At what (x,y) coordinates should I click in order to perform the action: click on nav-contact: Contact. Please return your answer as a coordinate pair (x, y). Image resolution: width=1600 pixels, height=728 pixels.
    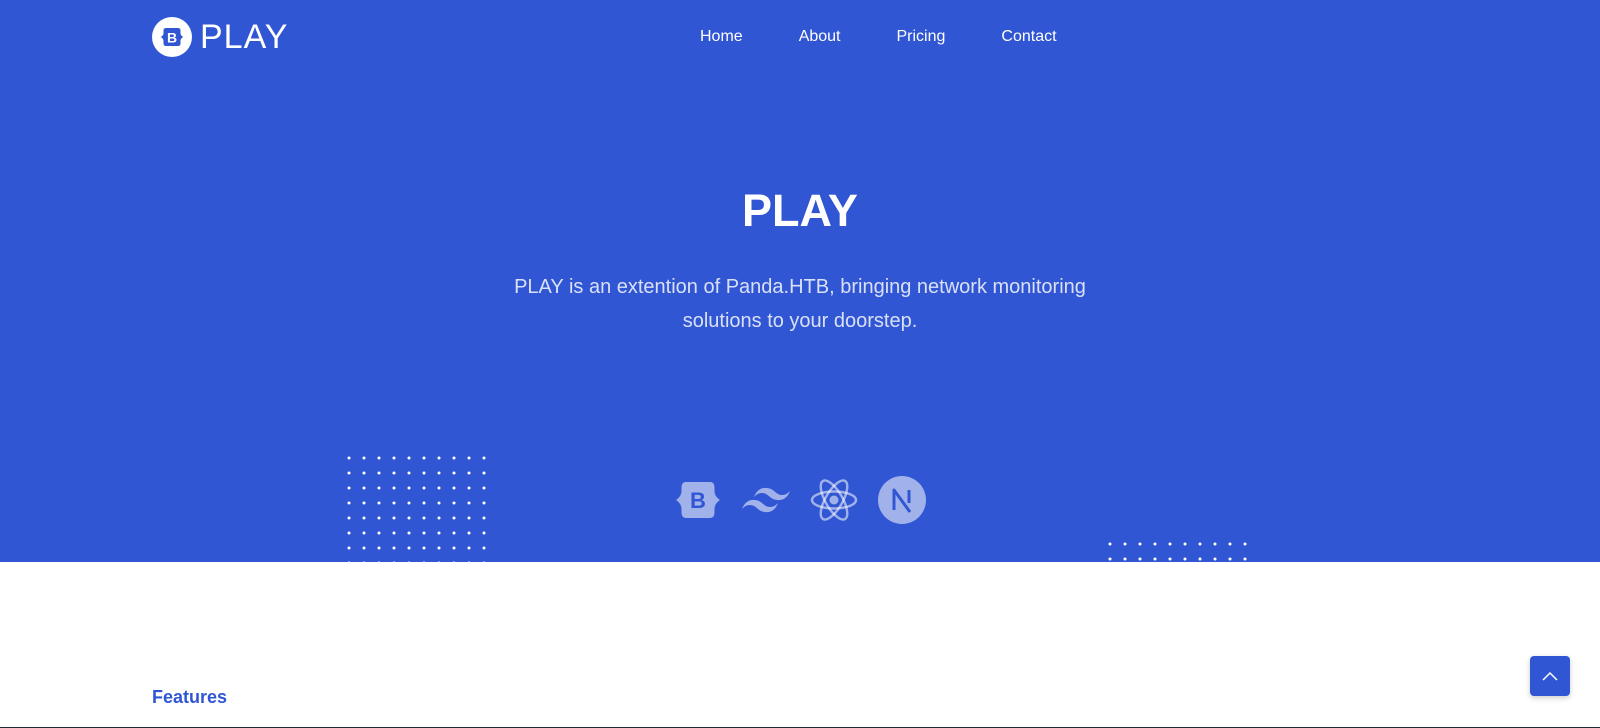
    Looking at the image, I should click on (1028, 37).